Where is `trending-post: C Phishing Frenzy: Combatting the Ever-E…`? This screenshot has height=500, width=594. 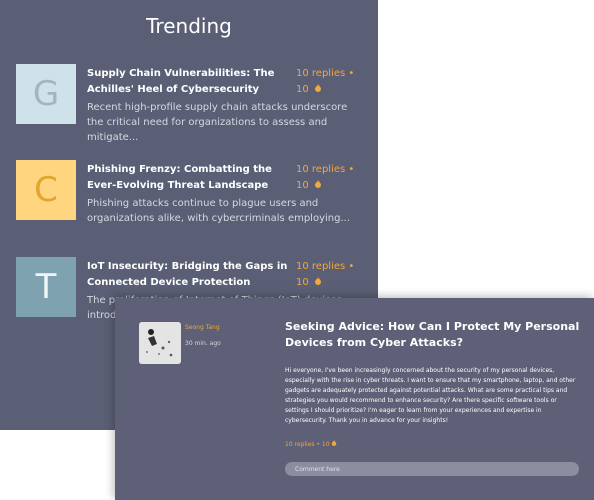 trending-post: C Phishing Frenzy: Combatting the Ever-E… is located at coordinates (191, 195).